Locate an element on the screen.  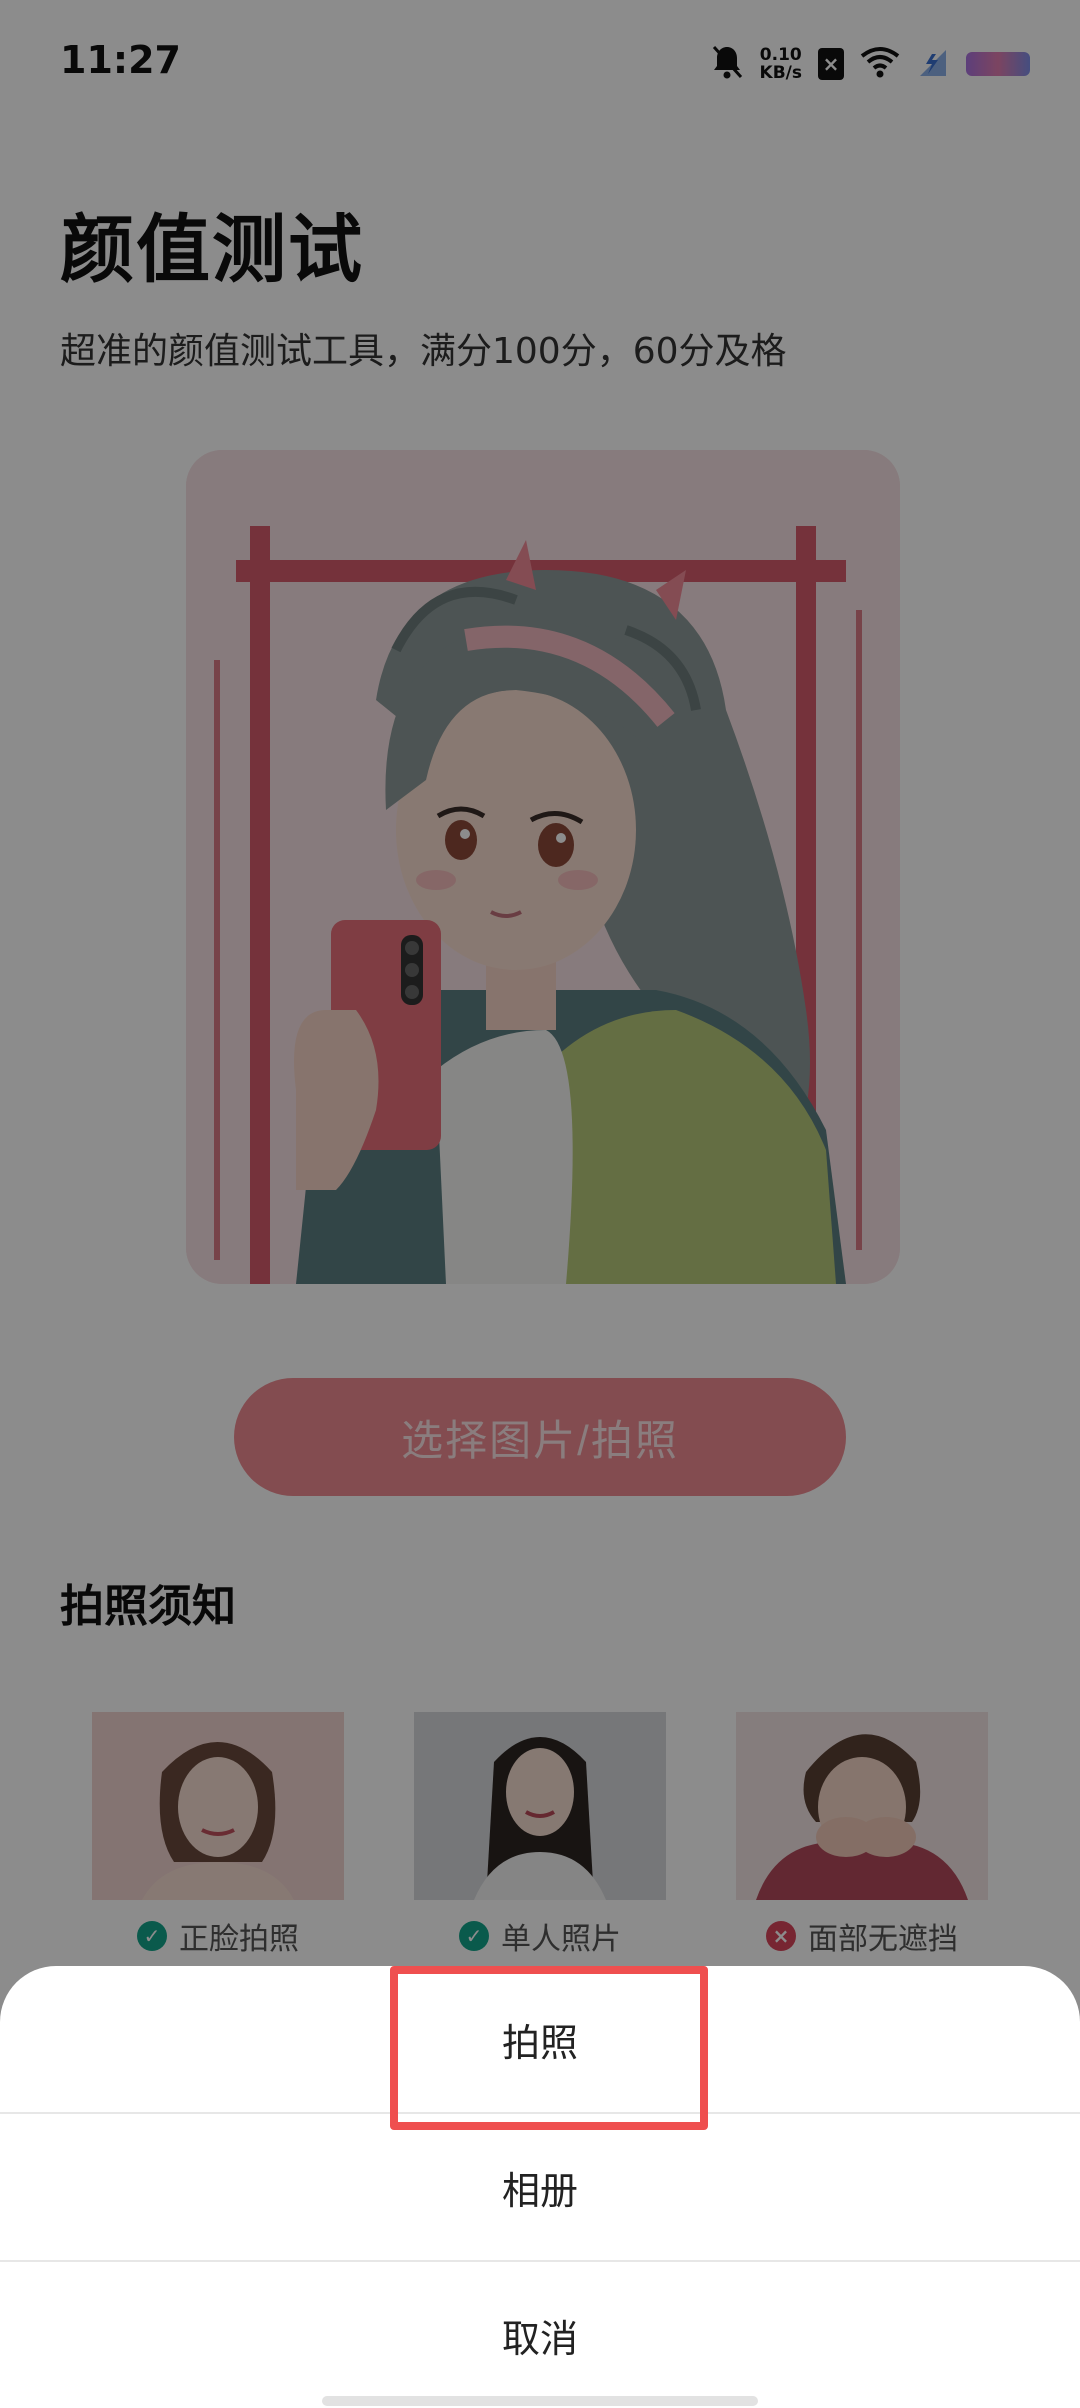
home-indicator is located at coordinates (540, 2401).